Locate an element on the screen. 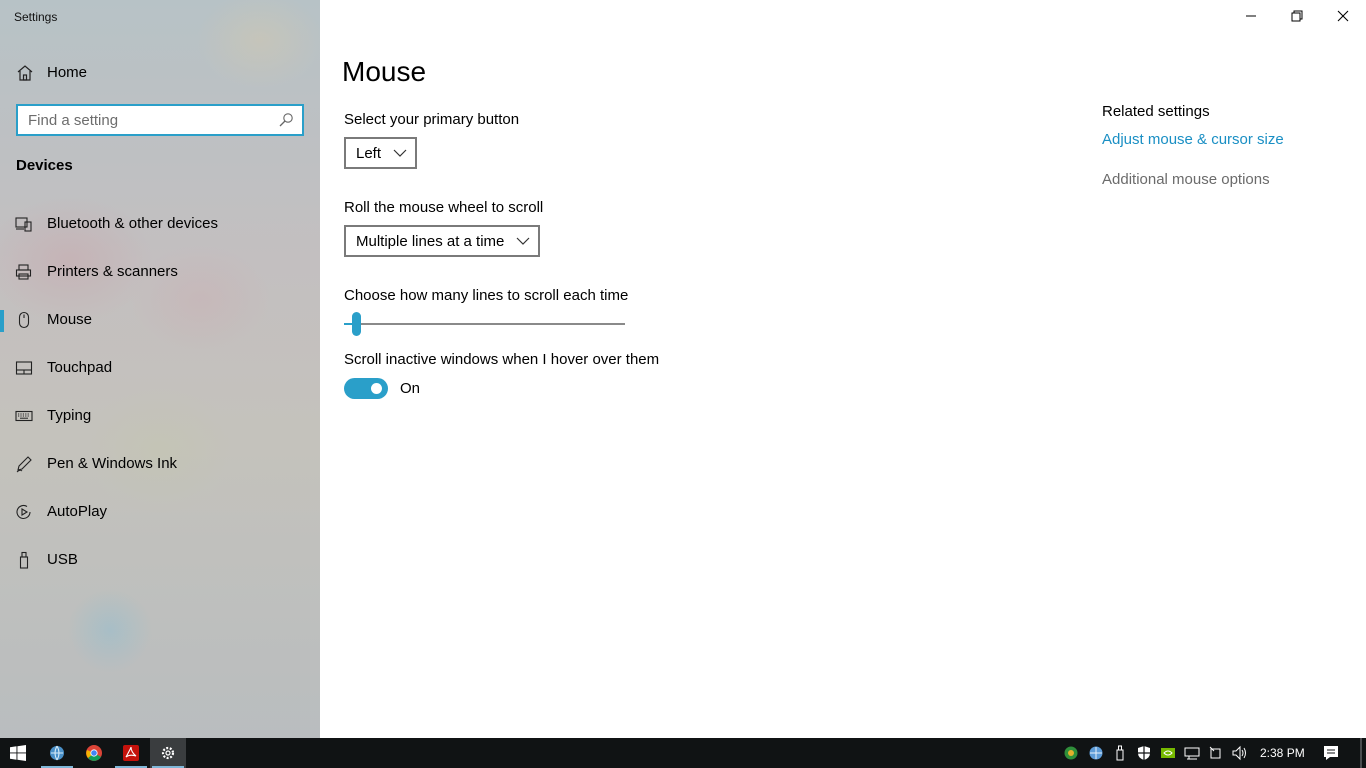  restore-icon is located at coordinates (1297, 16).